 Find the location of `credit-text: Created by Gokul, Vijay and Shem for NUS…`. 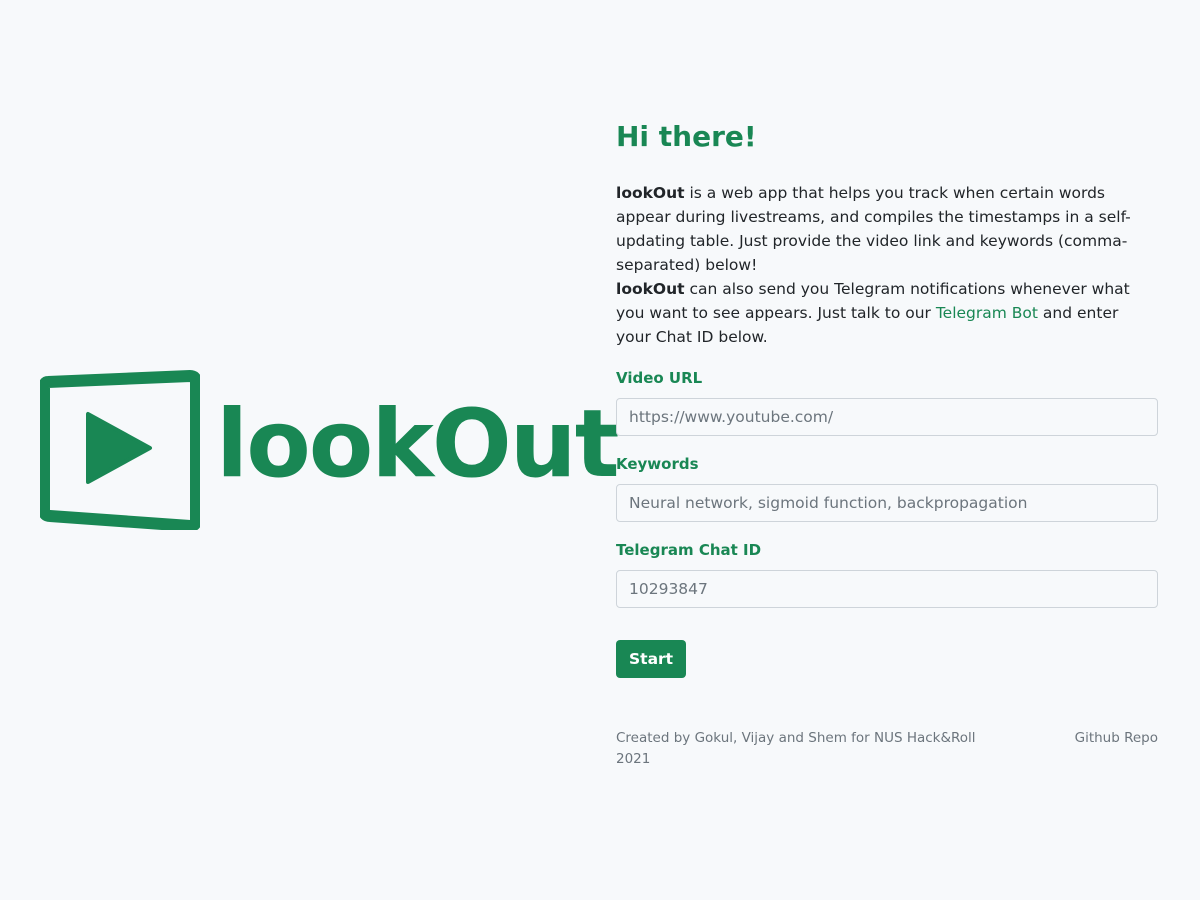

credit-text: Created by Gokul, Vijay and Shem for NUS… is located at coordinates (796, 748).